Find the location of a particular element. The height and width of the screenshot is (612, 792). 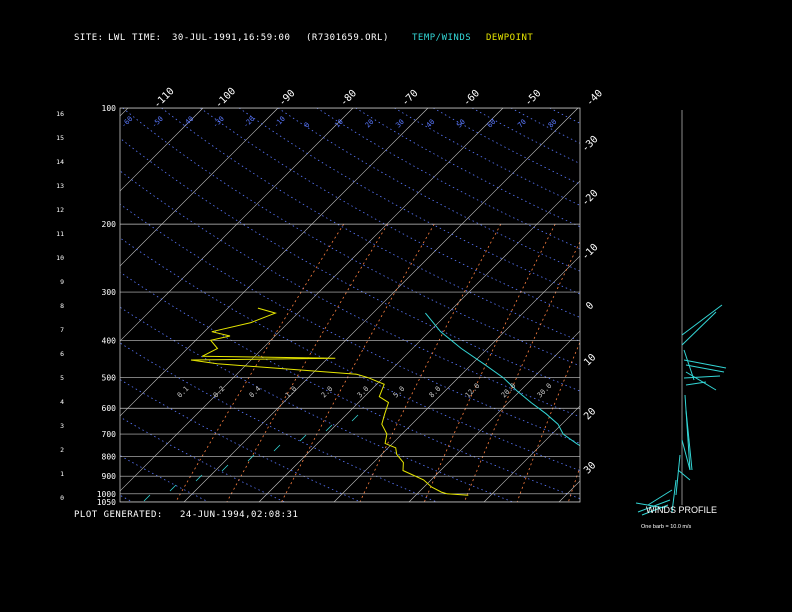

height-tick-label: 10 is located at coordinates (60, 258).